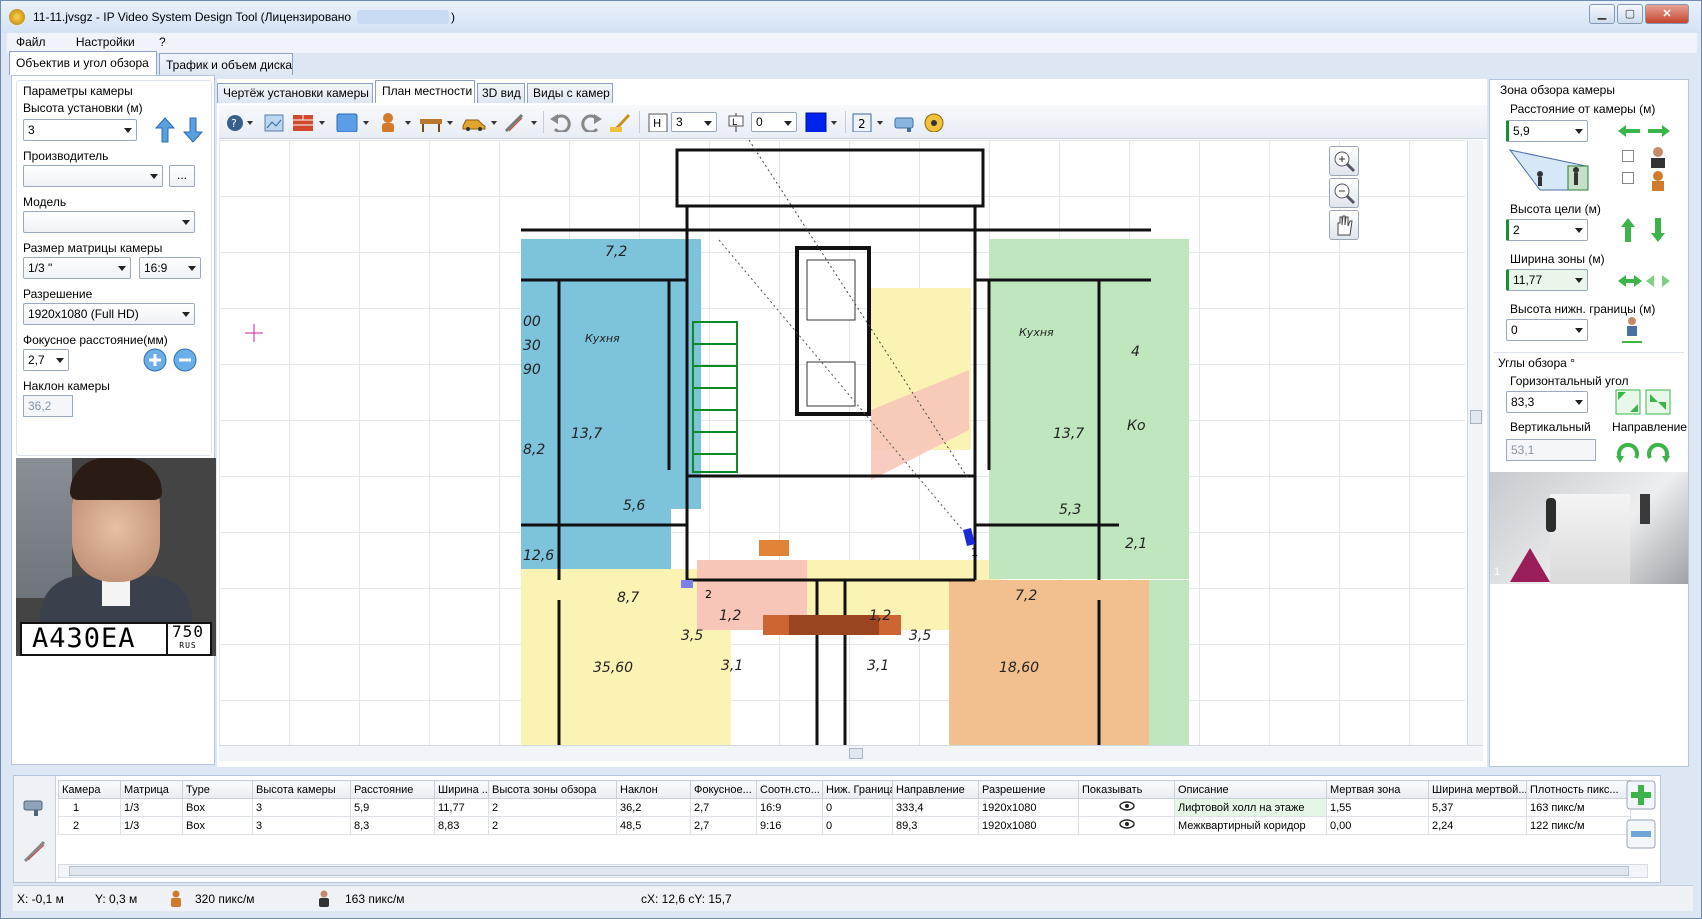 The width and height of the screenshot is (1702, 919). What do you see at coordinates (161, 42) in the screenshot?
I see `menu-help: ?` at bounding box center [161, 42].